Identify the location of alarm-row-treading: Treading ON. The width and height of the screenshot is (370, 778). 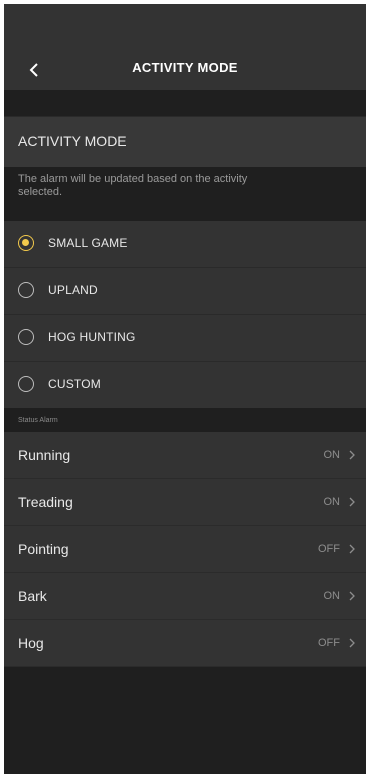
(185, 502).